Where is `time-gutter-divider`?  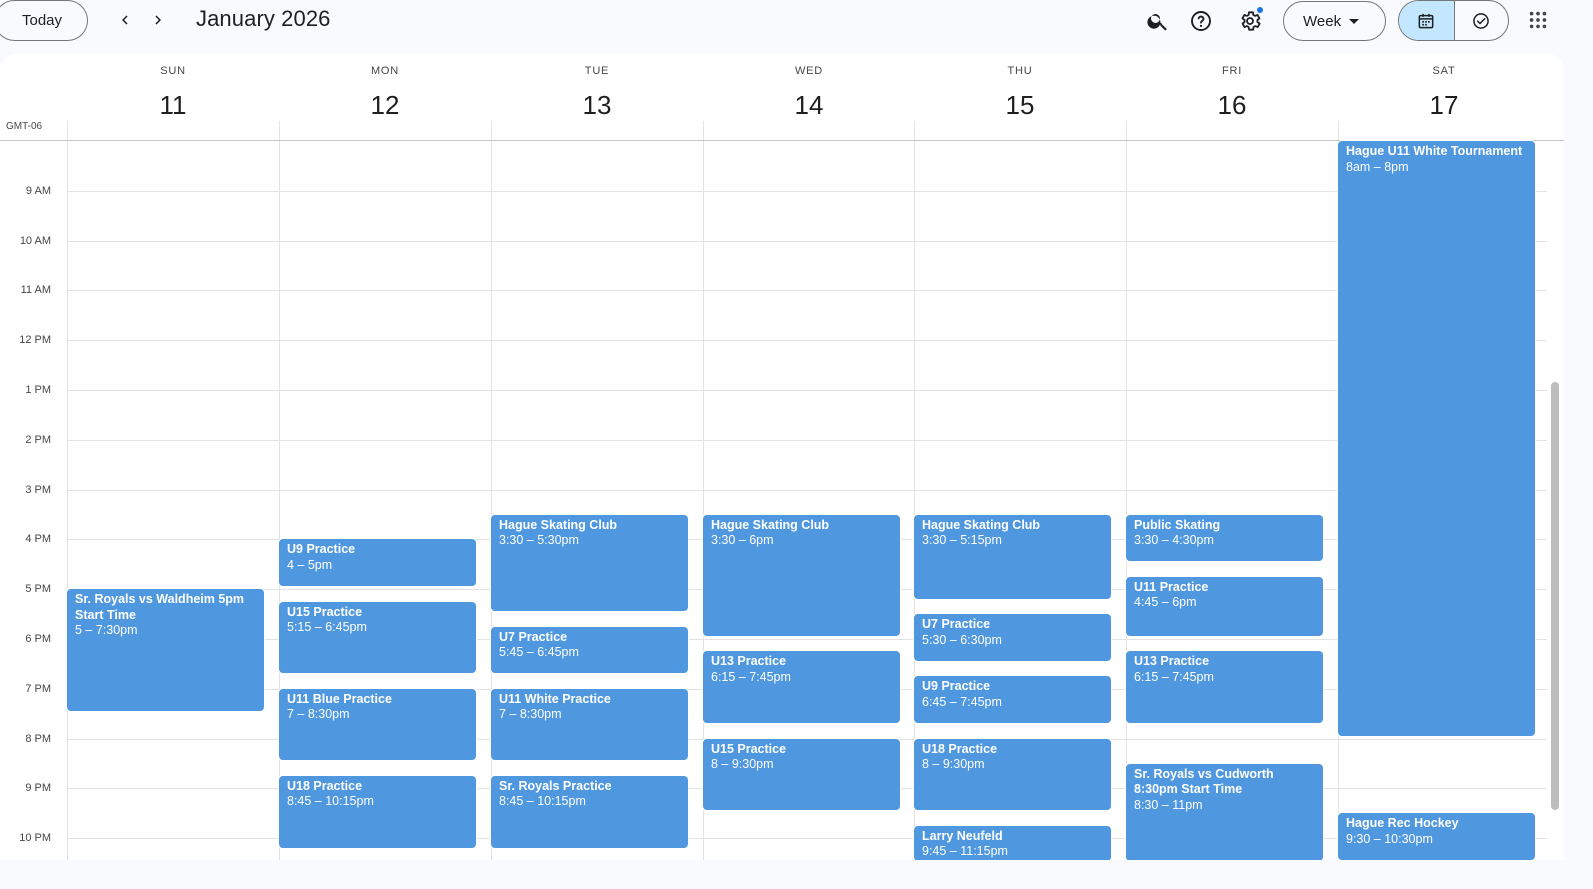
time-gutter-divider is located at coordinates (67, 500).